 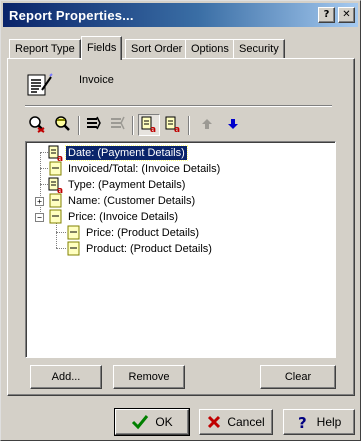 I want to click on tab-report-type: Report Type, so click(x=45, y=49).